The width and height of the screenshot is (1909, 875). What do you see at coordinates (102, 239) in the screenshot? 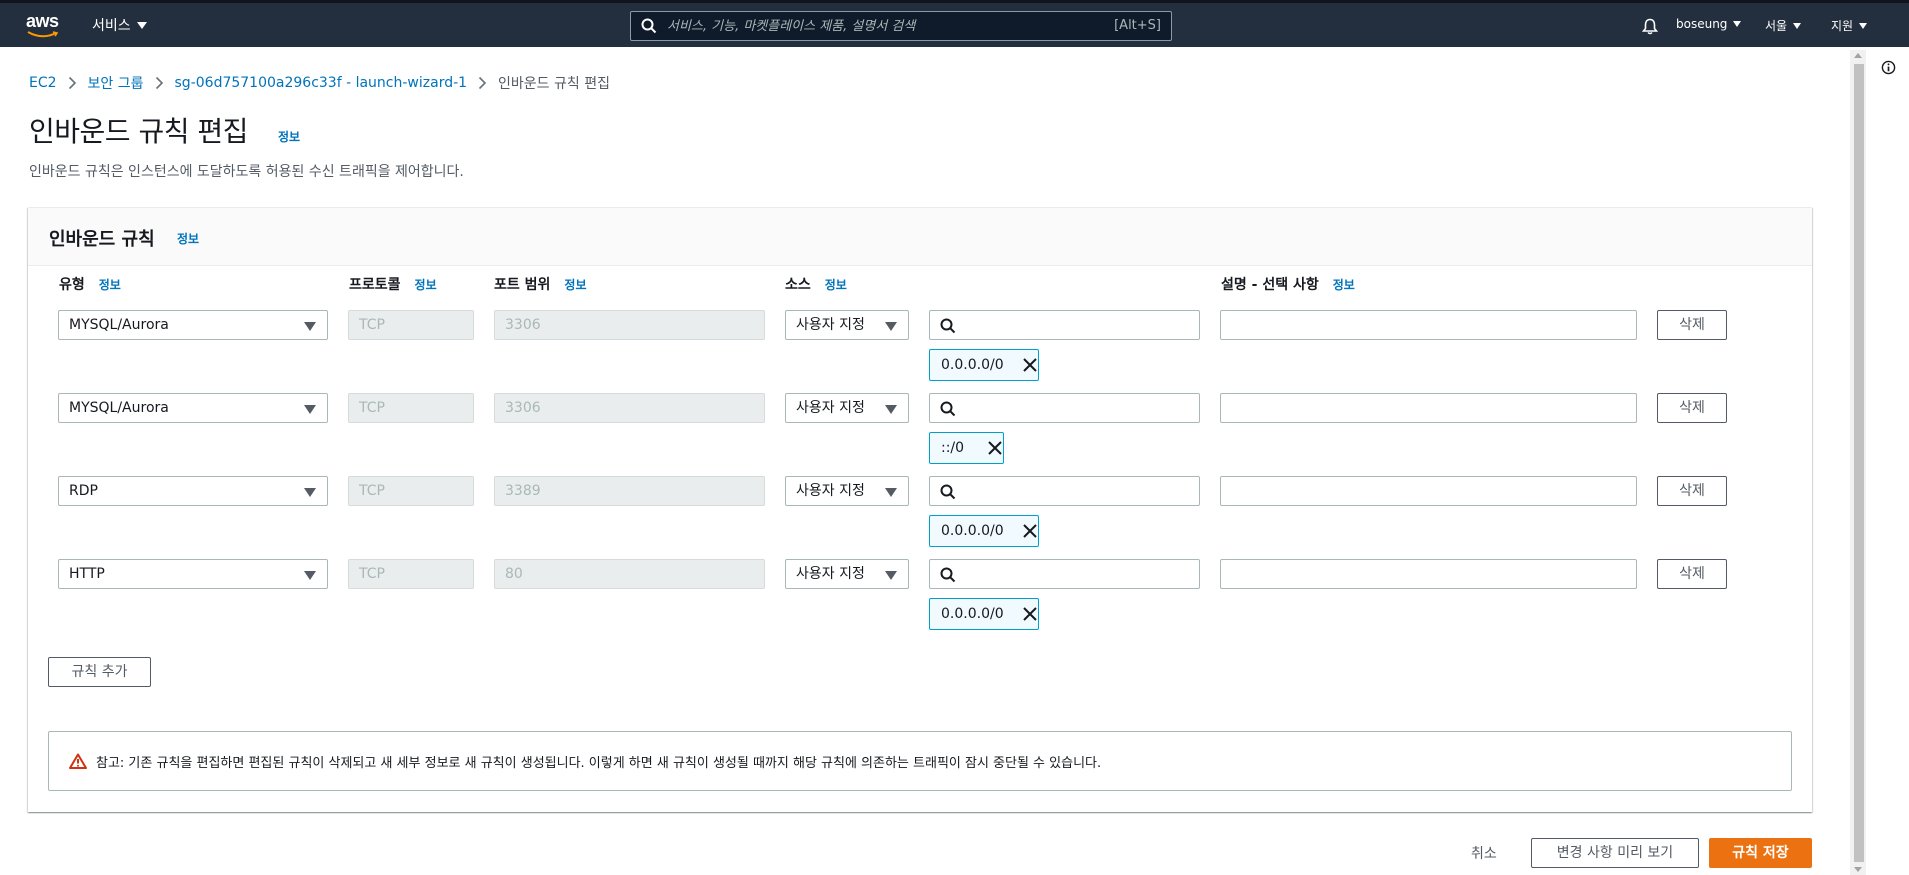
I see `panel-title: 인바운드 규칙` at bounding box center [102, 239].